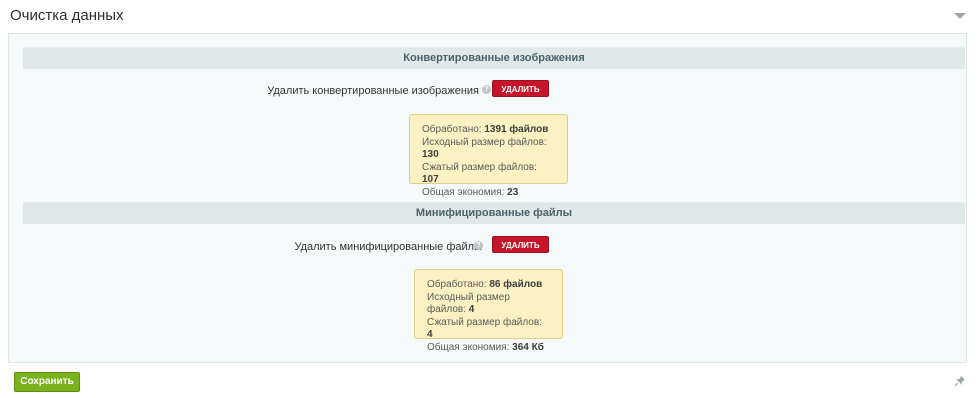 Image resolution: width=980 pixels, height=398 pixels. I want to click on stats-source-size: Исходный размер файлов: 130, so click(484, 148).